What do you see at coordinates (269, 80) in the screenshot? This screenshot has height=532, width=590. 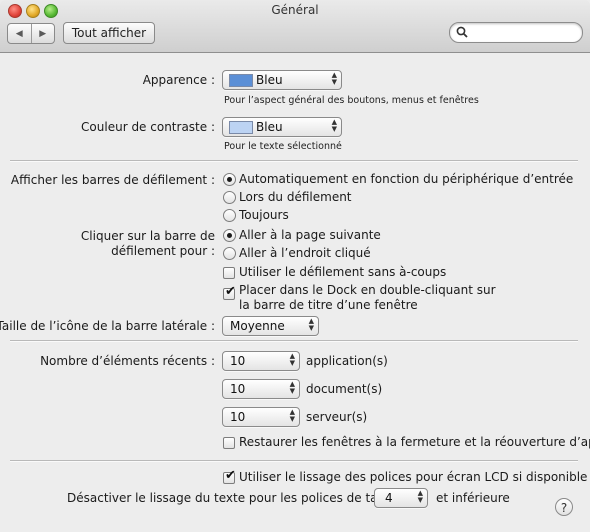 I see `appearance-value: Bleu` at bounding box center [269, 80].